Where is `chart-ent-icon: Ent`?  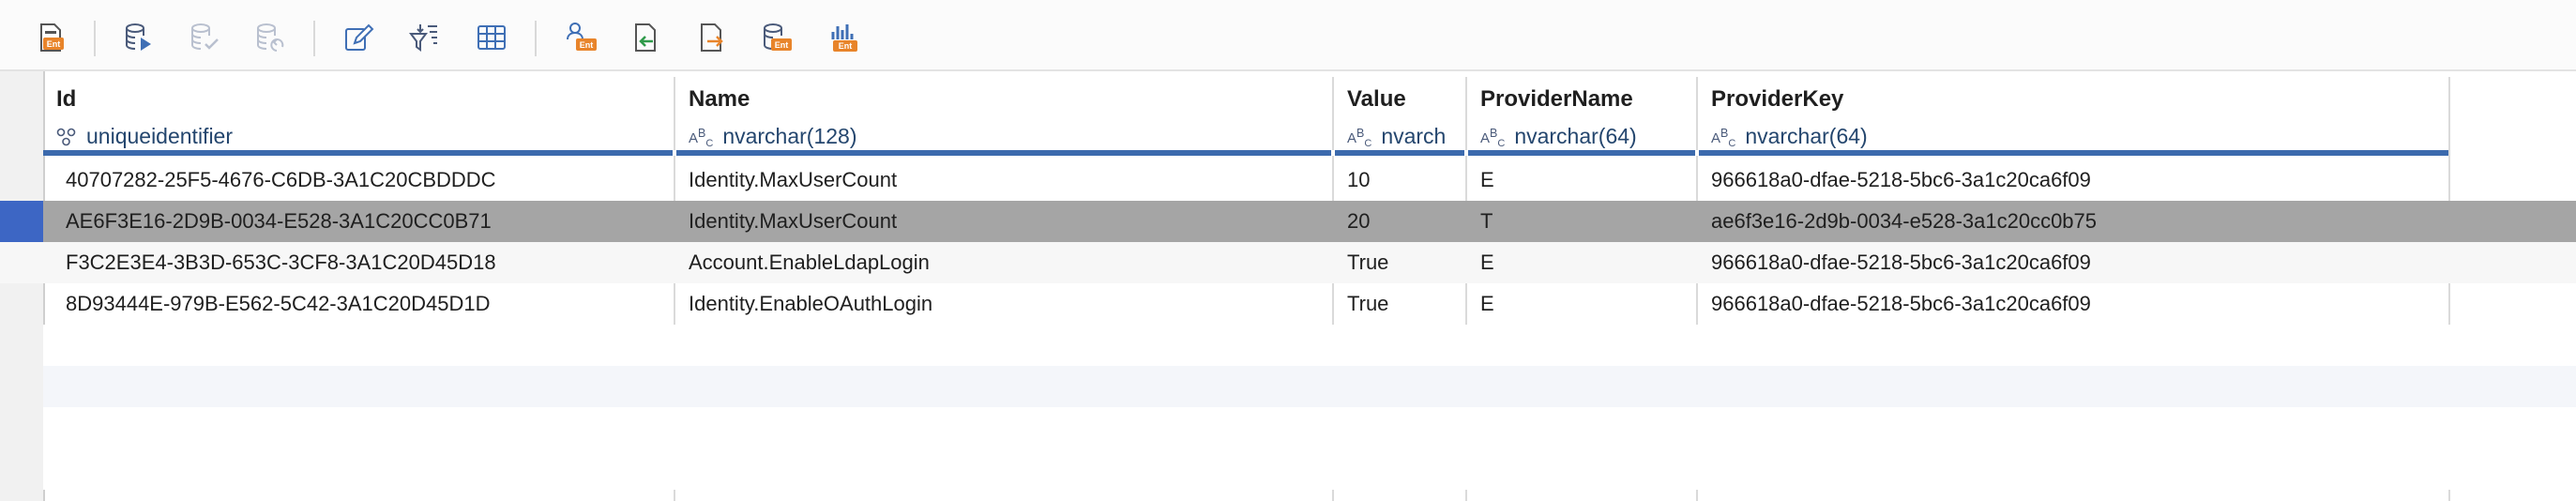 chart-ent-icon: Ent is located at coordinates (844, 38).